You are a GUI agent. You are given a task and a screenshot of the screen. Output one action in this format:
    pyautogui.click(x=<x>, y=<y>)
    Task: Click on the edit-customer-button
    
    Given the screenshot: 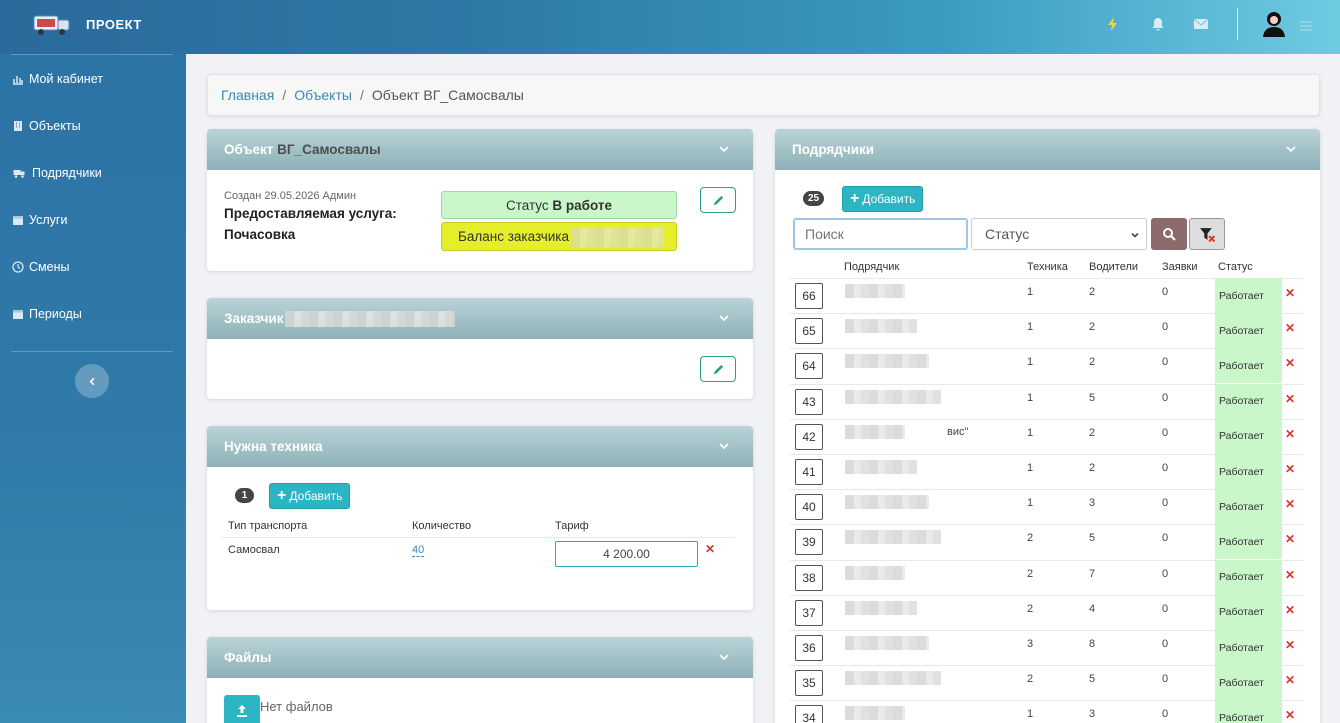 What is the action you would take?
    pyautogui.click(x=718, y=369)
    